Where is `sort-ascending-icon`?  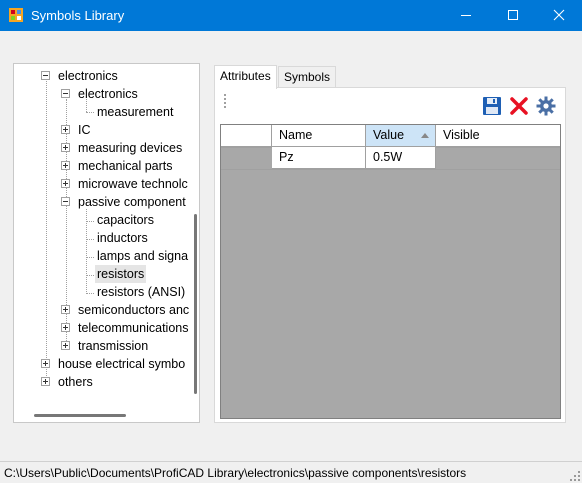
sort-ascending-icon is located at coordinates (425, 135).